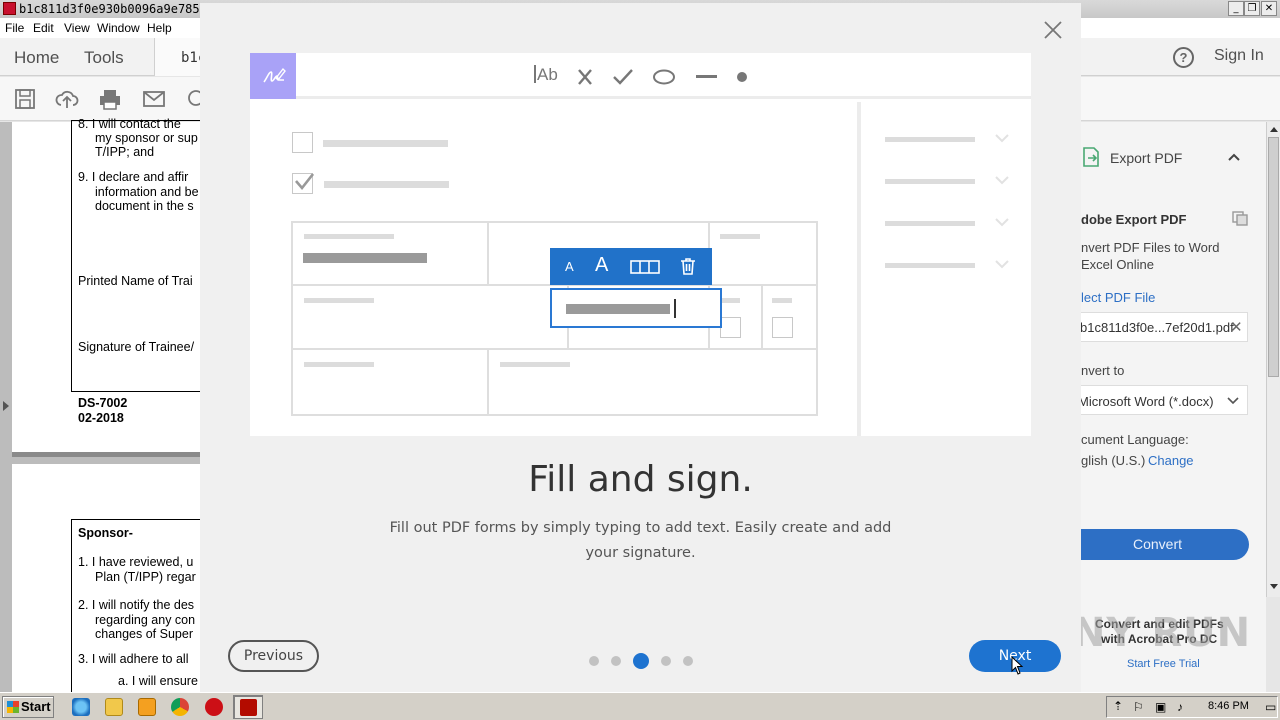  What do you see at coordinates (1150, 247) in the screenshot?
I see `panel-description: nvert PDF Files to Word` at bounding box center [1150, 247].